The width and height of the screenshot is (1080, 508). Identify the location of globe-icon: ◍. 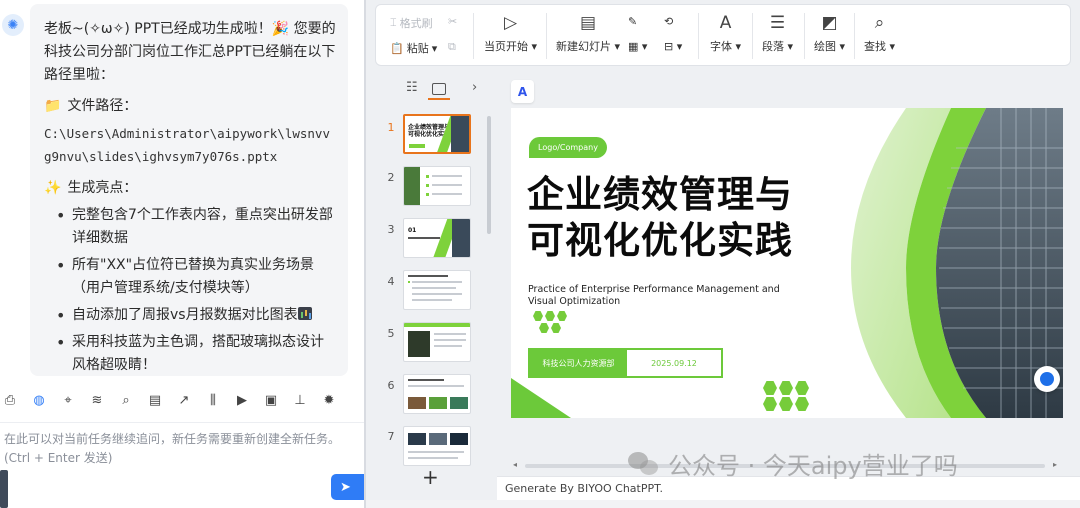
(39, 400).